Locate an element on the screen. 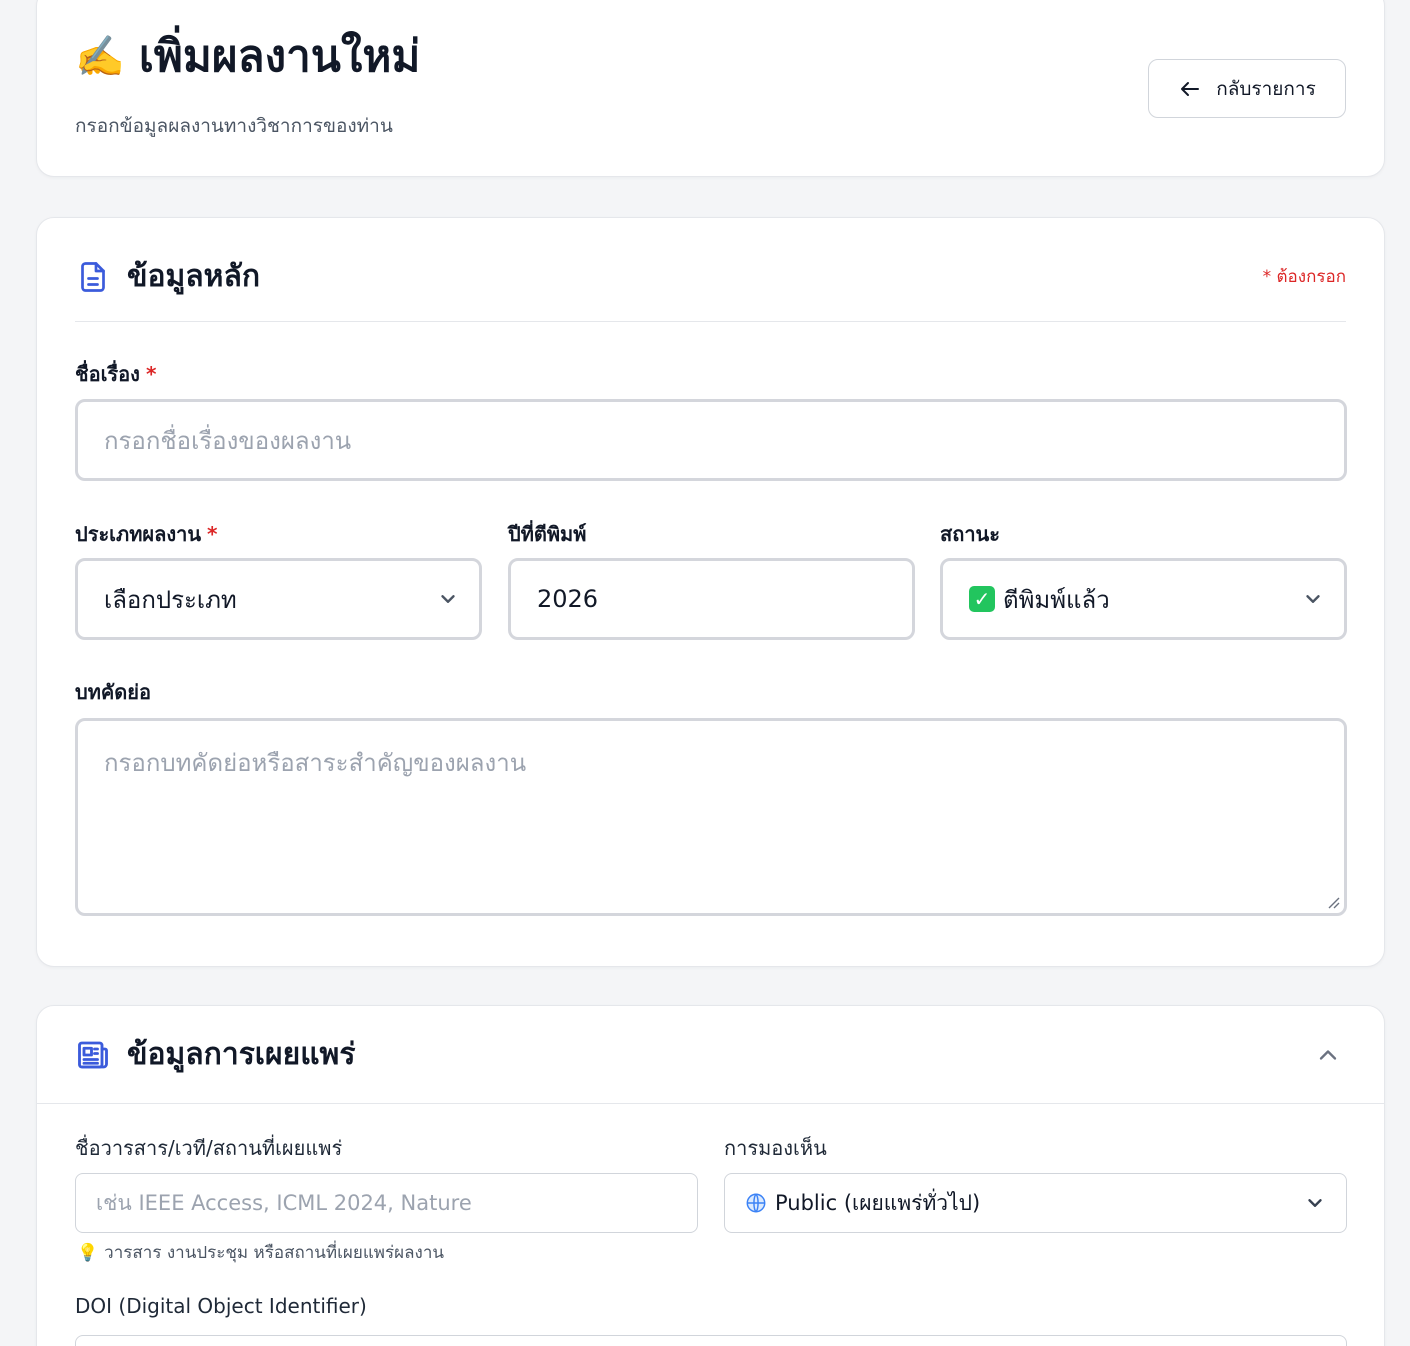 This screenshot has width=1410, height=1346. globe-icon is located at coordinates (756, 1203).